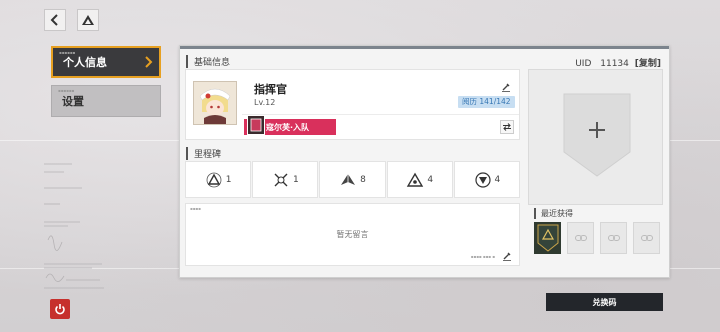  I want to click on milestone-count: 8, so click(363, 179).